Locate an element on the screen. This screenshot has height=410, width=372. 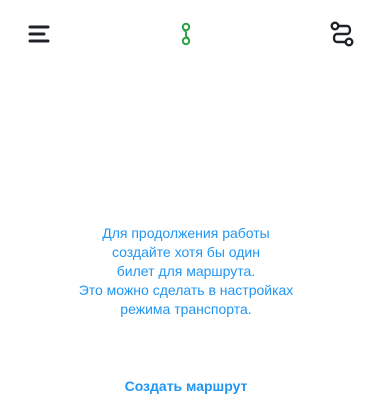
empty-state-line: создайте хотя бы один is located at coordinates (186, 252).